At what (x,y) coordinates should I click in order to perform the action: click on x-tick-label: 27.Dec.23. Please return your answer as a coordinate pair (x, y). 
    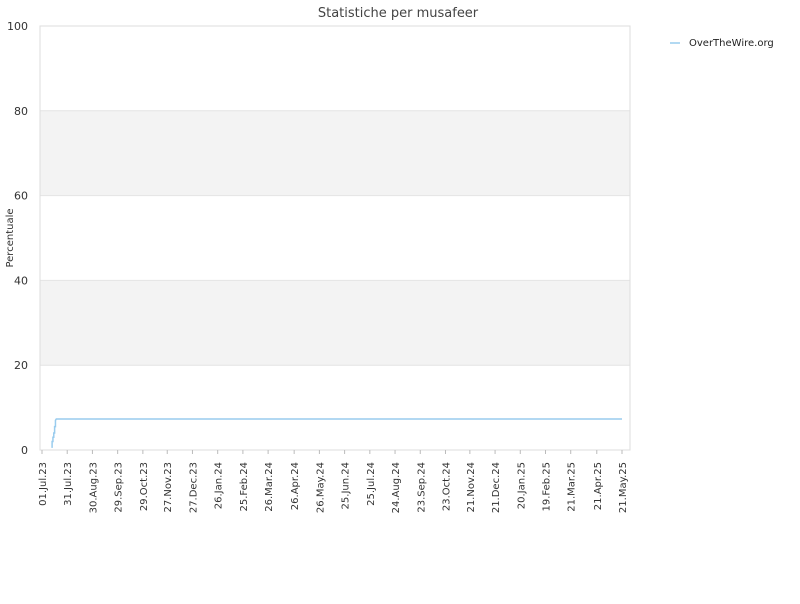
    Looking at the image, I should click on (193, 487).